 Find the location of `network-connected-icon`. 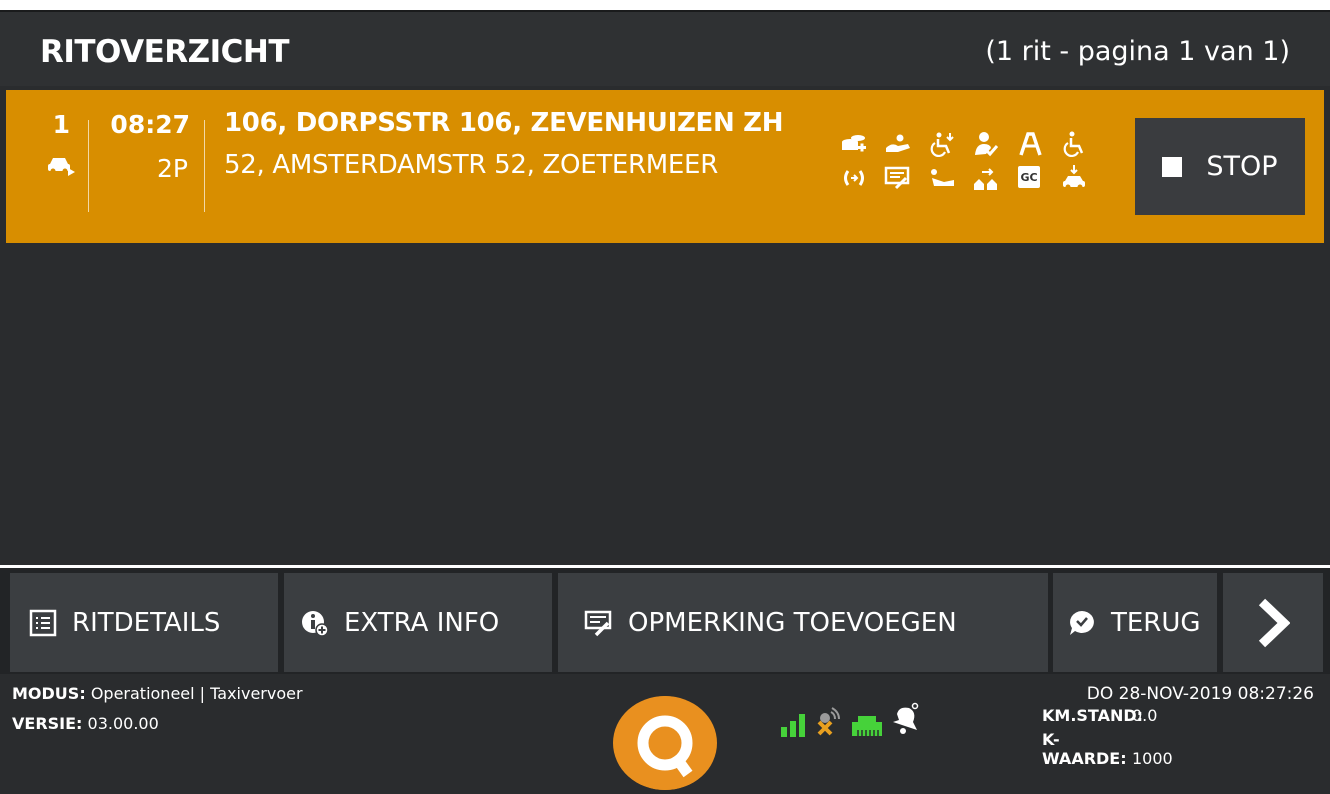

network-connected-icon is located at coordinates (867, 726).